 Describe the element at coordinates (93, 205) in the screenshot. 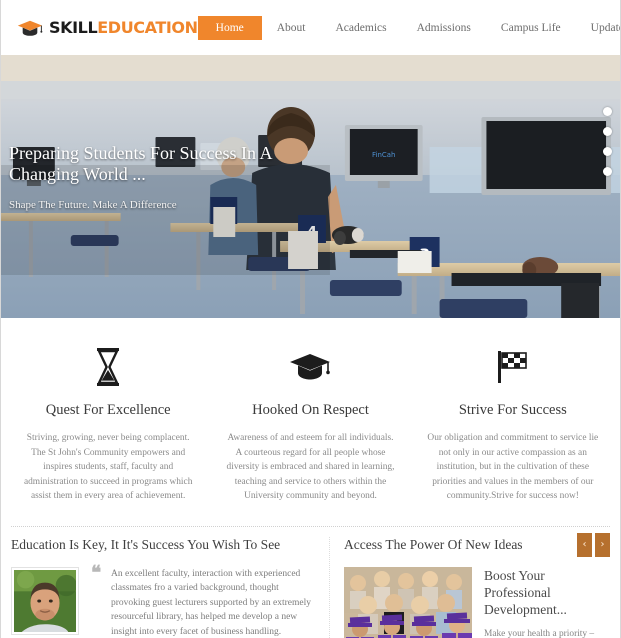

I see `hero-subtitle: Shape The Future. Make A Difference` at that location.